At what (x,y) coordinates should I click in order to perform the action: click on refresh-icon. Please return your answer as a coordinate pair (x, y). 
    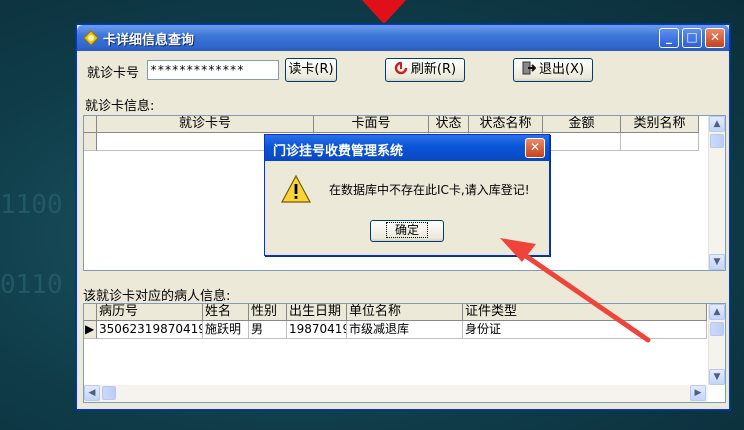
    Looking at the image, I should click on (401, 68).